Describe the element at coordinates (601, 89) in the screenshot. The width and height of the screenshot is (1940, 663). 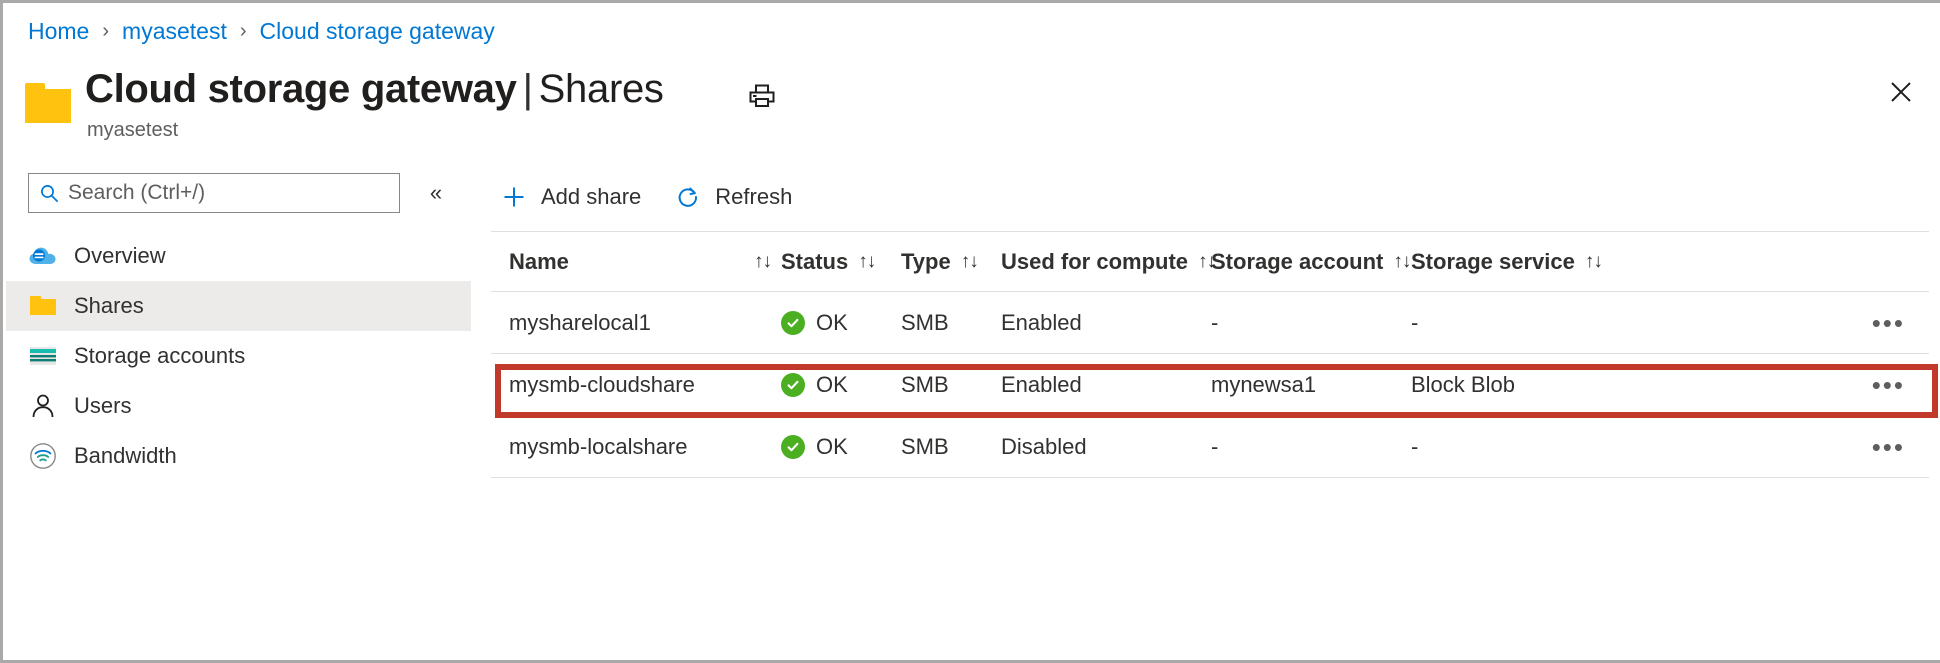
I see `page-title-section: Shares` at that location.